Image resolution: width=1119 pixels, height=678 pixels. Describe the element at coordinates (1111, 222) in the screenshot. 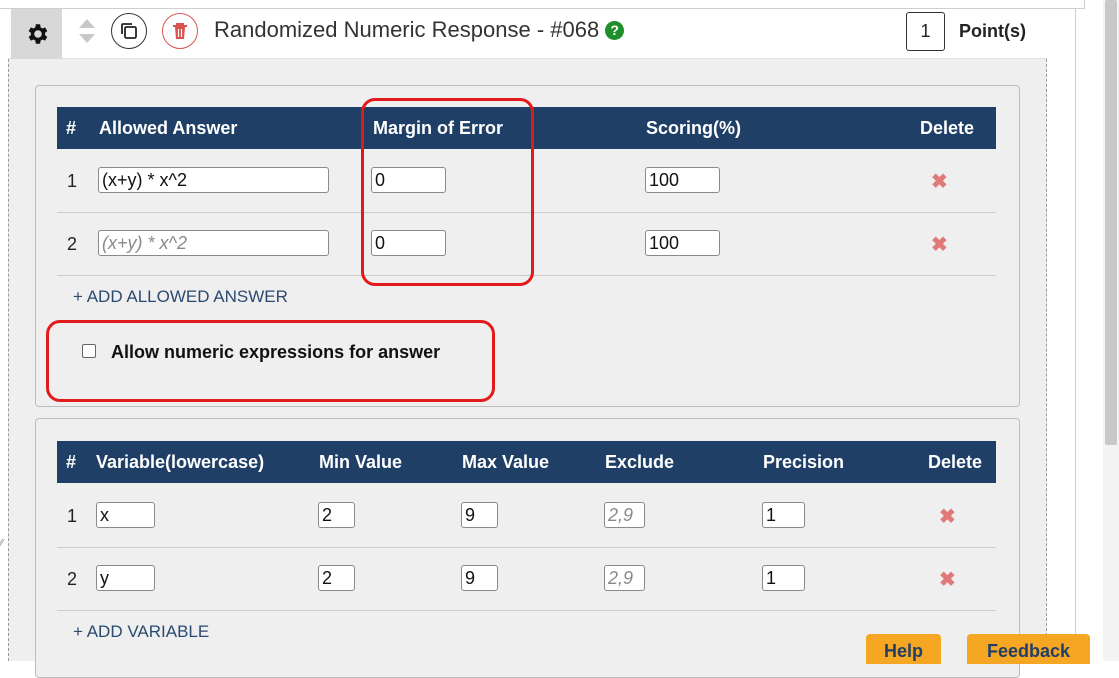

I see `scrollbar-thumb` at that location.